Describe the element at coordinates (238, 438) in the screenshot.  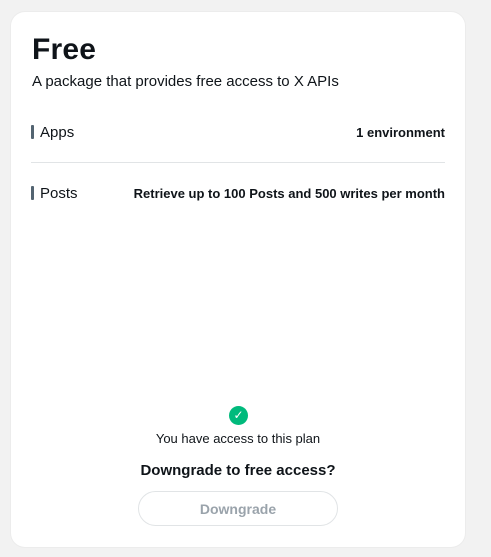
I see `access-status-text: You have access to this plan` at that location.